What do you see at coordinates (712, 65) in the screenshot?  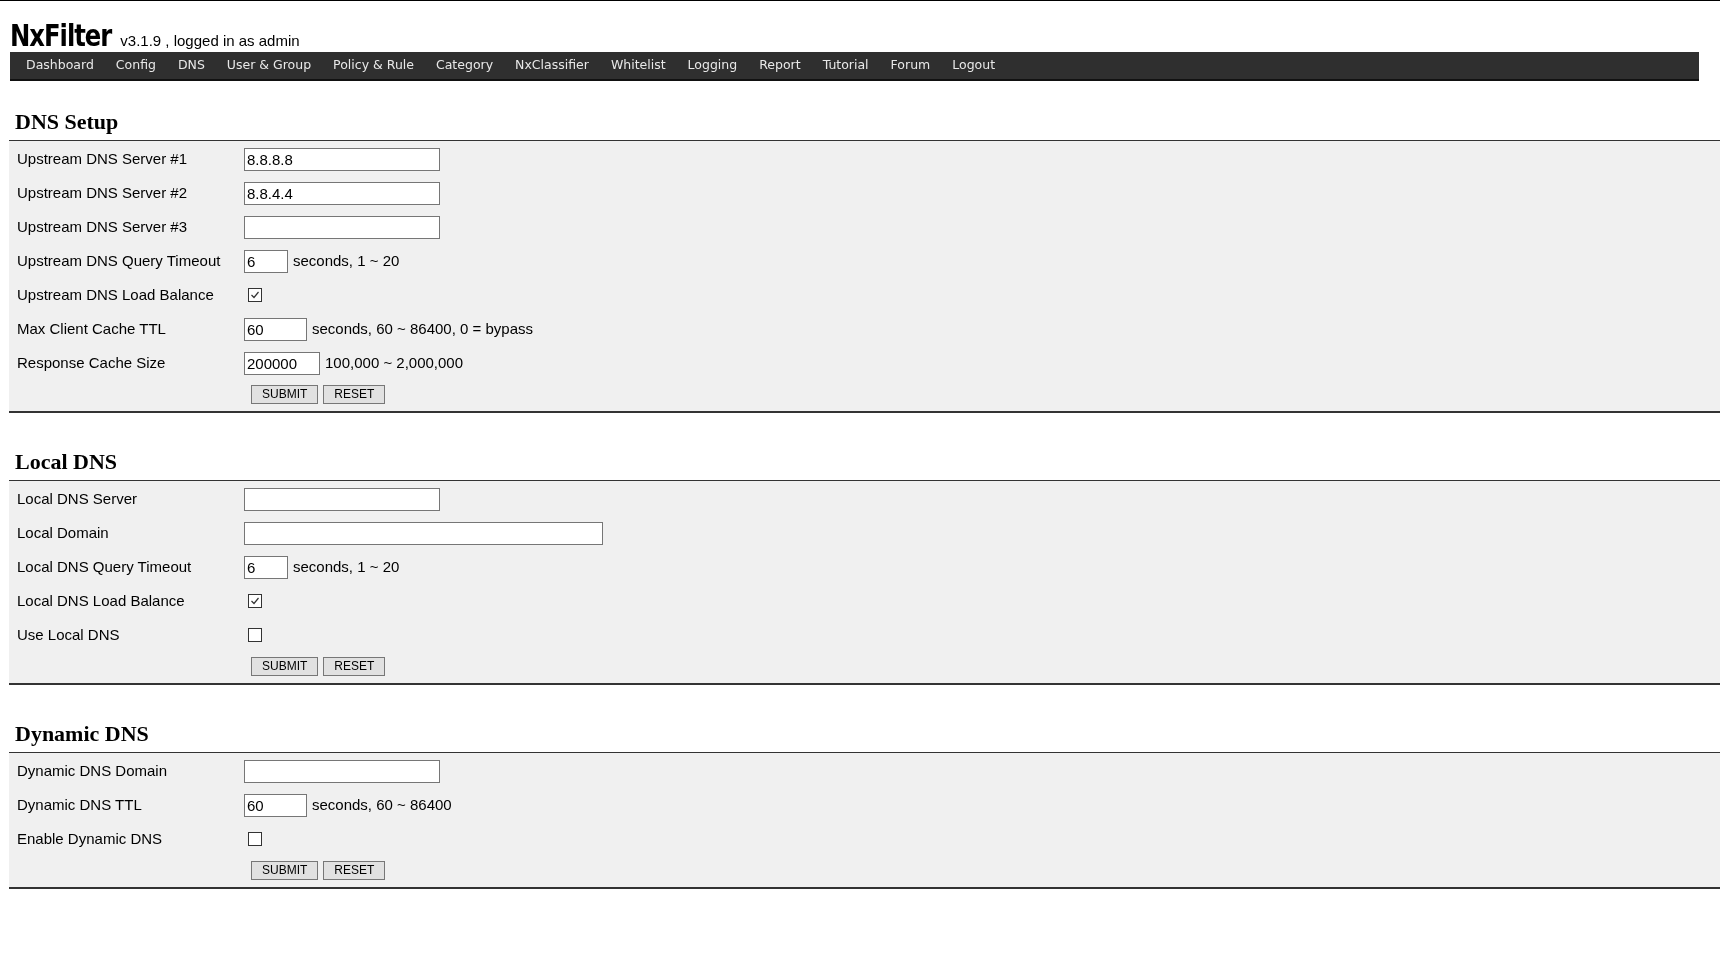 I see `nav-link: Logging` at bounding box center [712, 65].